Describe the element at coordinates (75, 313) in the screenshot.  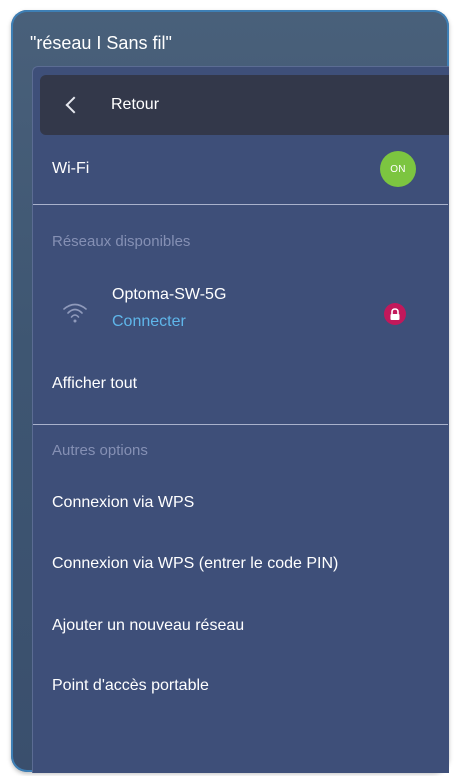
I see `wifi-icon` at that location.